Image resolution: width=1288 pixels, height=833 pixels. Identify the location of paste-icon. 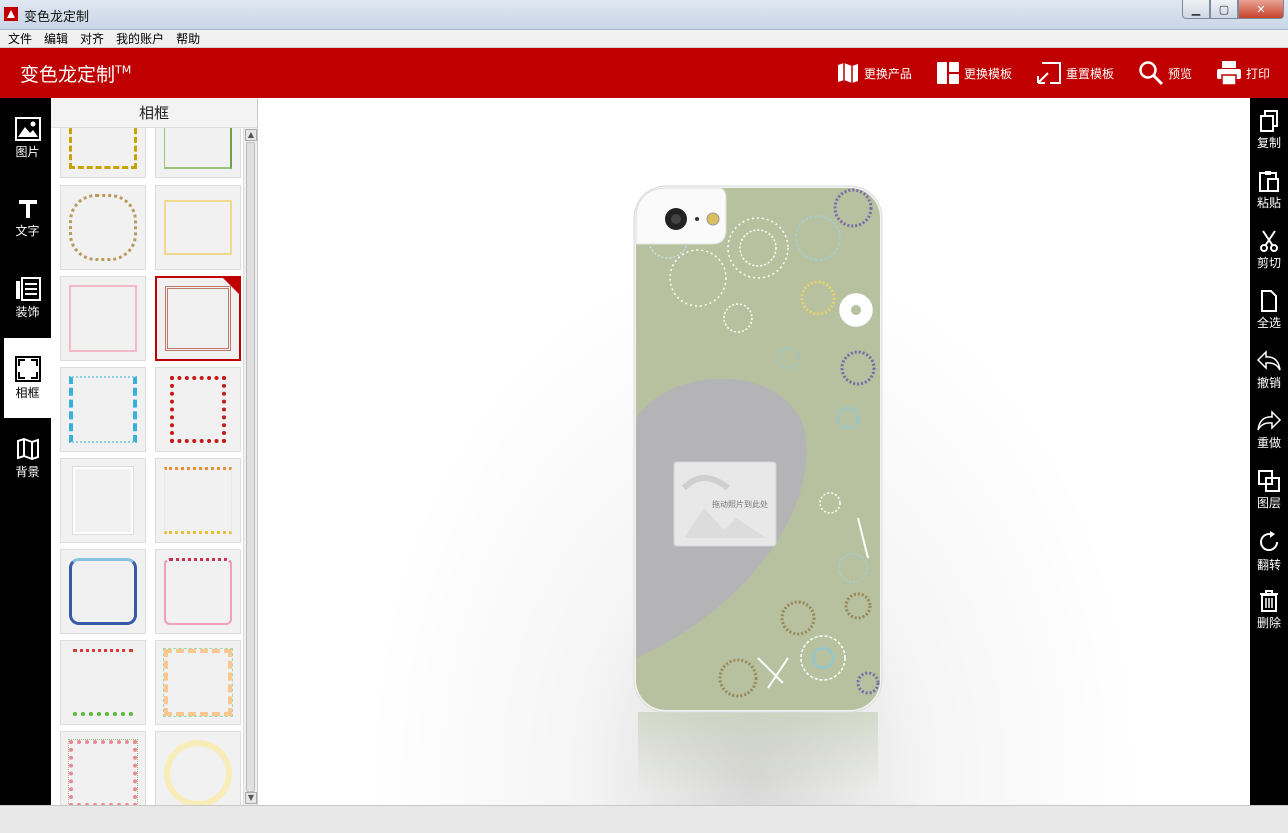
(1269, 181).